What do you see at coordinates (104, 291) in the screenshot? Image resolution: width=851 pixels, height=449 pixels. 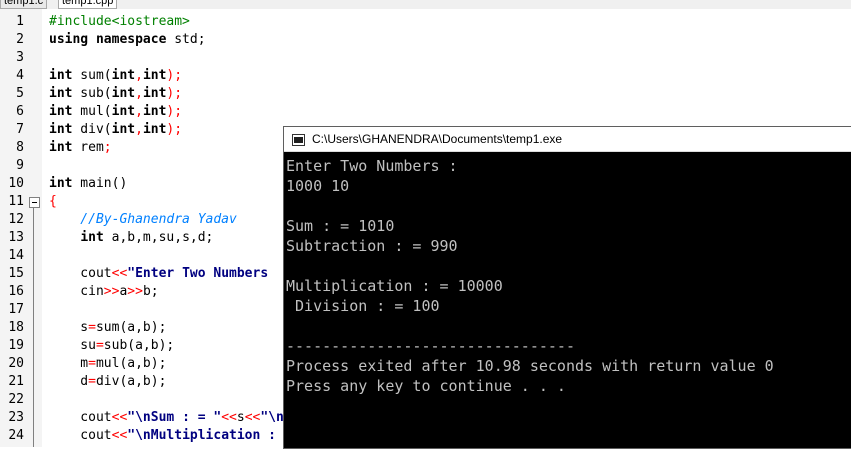 I see `code-line-16: cin>>a>>b;` at bounding box center [104, 291].